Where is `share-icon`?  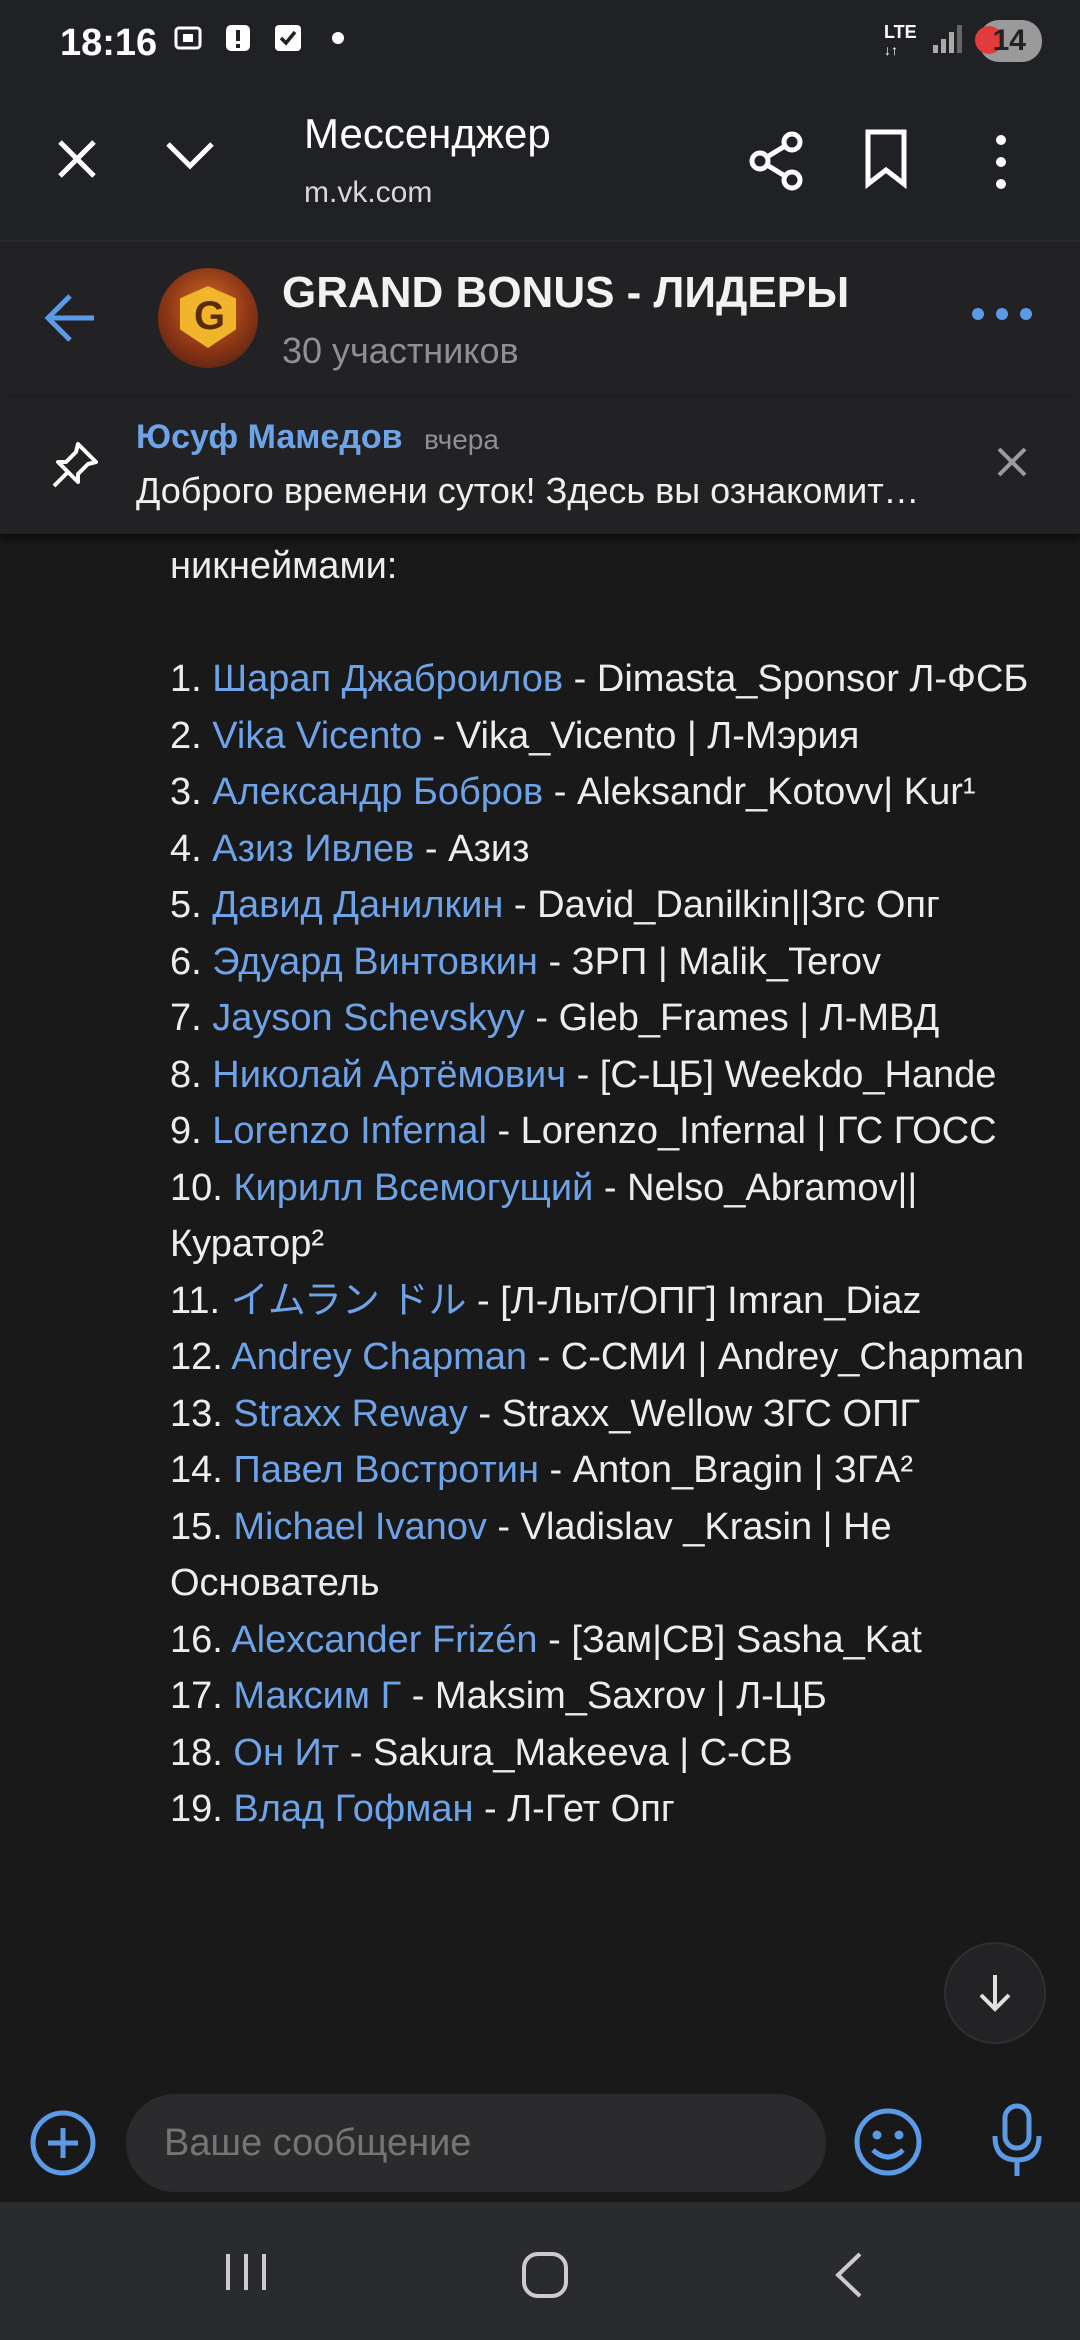 share-icon is located at coordinates (777, 163).